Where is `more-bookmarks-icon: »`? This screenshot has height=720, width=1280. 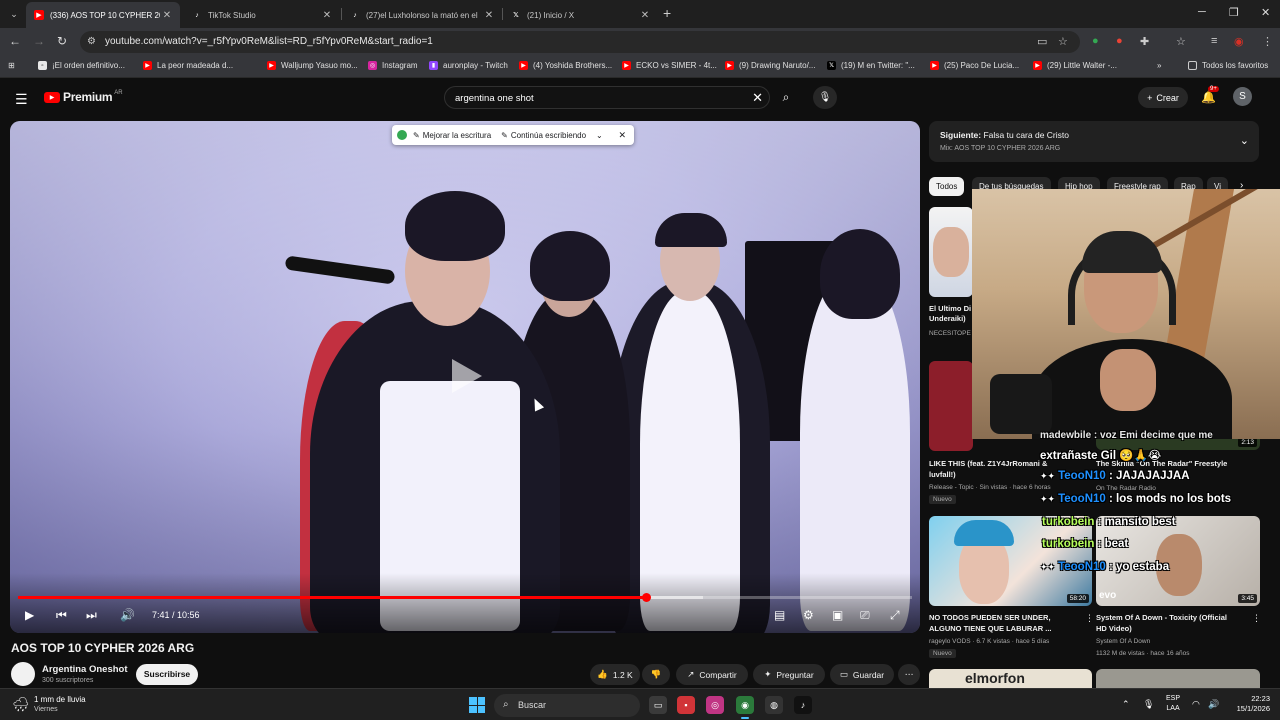 more-bookmarks-icon: » is located at coordinates (1159, 65).